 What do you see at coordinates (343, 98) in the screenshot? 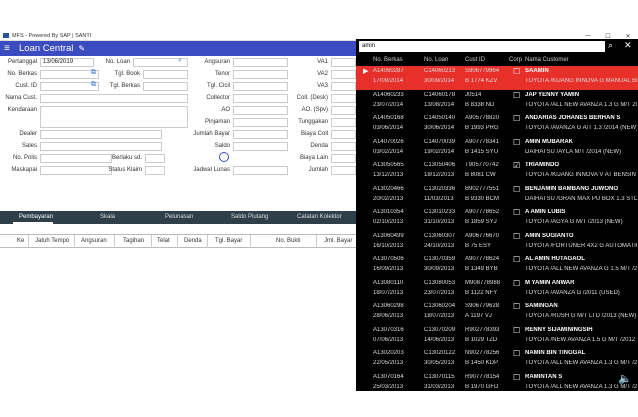
I see `coll-desk-field` at bounding box center [343, 98].